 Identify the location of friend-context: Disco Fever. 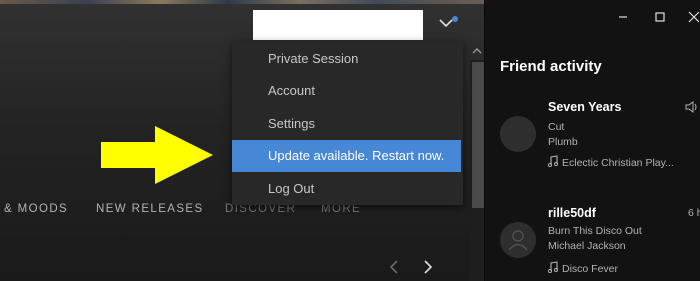
(583, 268).